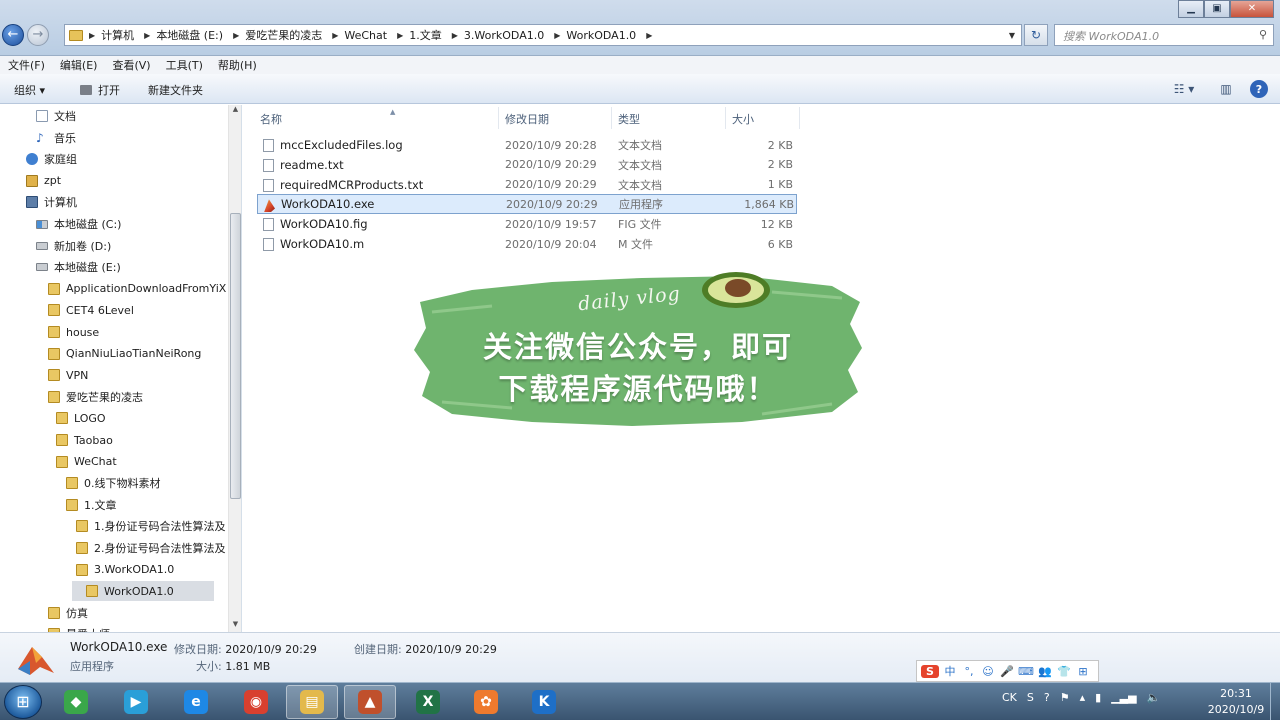 This screenshot has width=1280, height=720. What do you see at coordinates (486, 702) in the screenshot?
I see `taskbar-app-app-orange: ✿` at bounding box center [486, 702].